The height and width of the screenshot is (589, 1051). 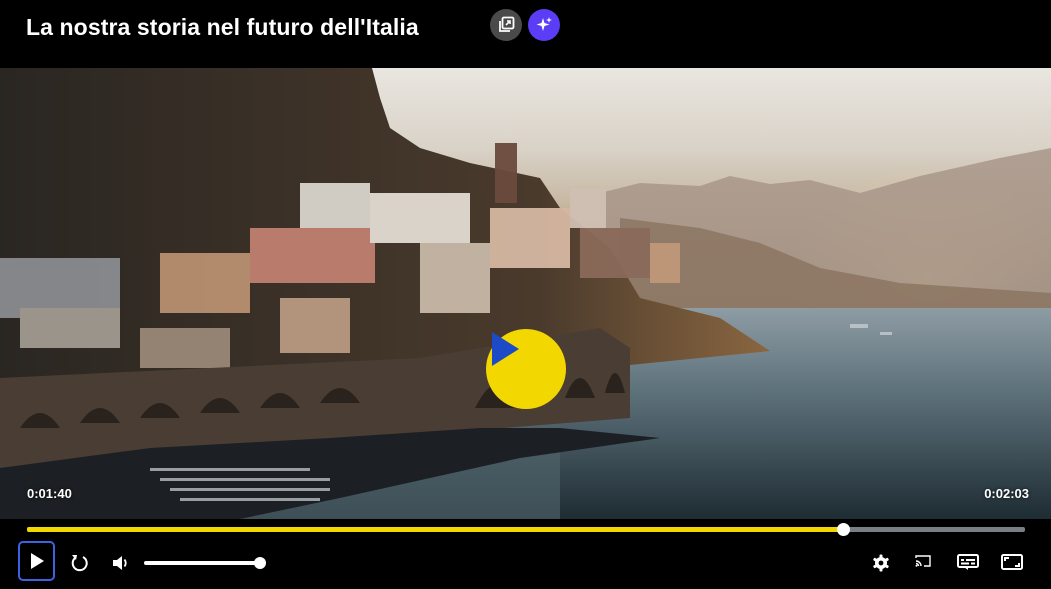 I want to click on ai-assistant-button, so click(x=544, y=25).